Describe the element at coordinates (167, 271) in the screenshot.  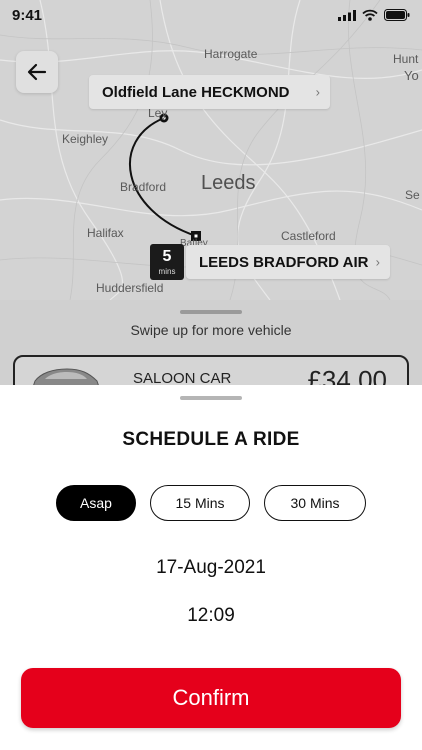
I see `eta-unit: mins` at that location.